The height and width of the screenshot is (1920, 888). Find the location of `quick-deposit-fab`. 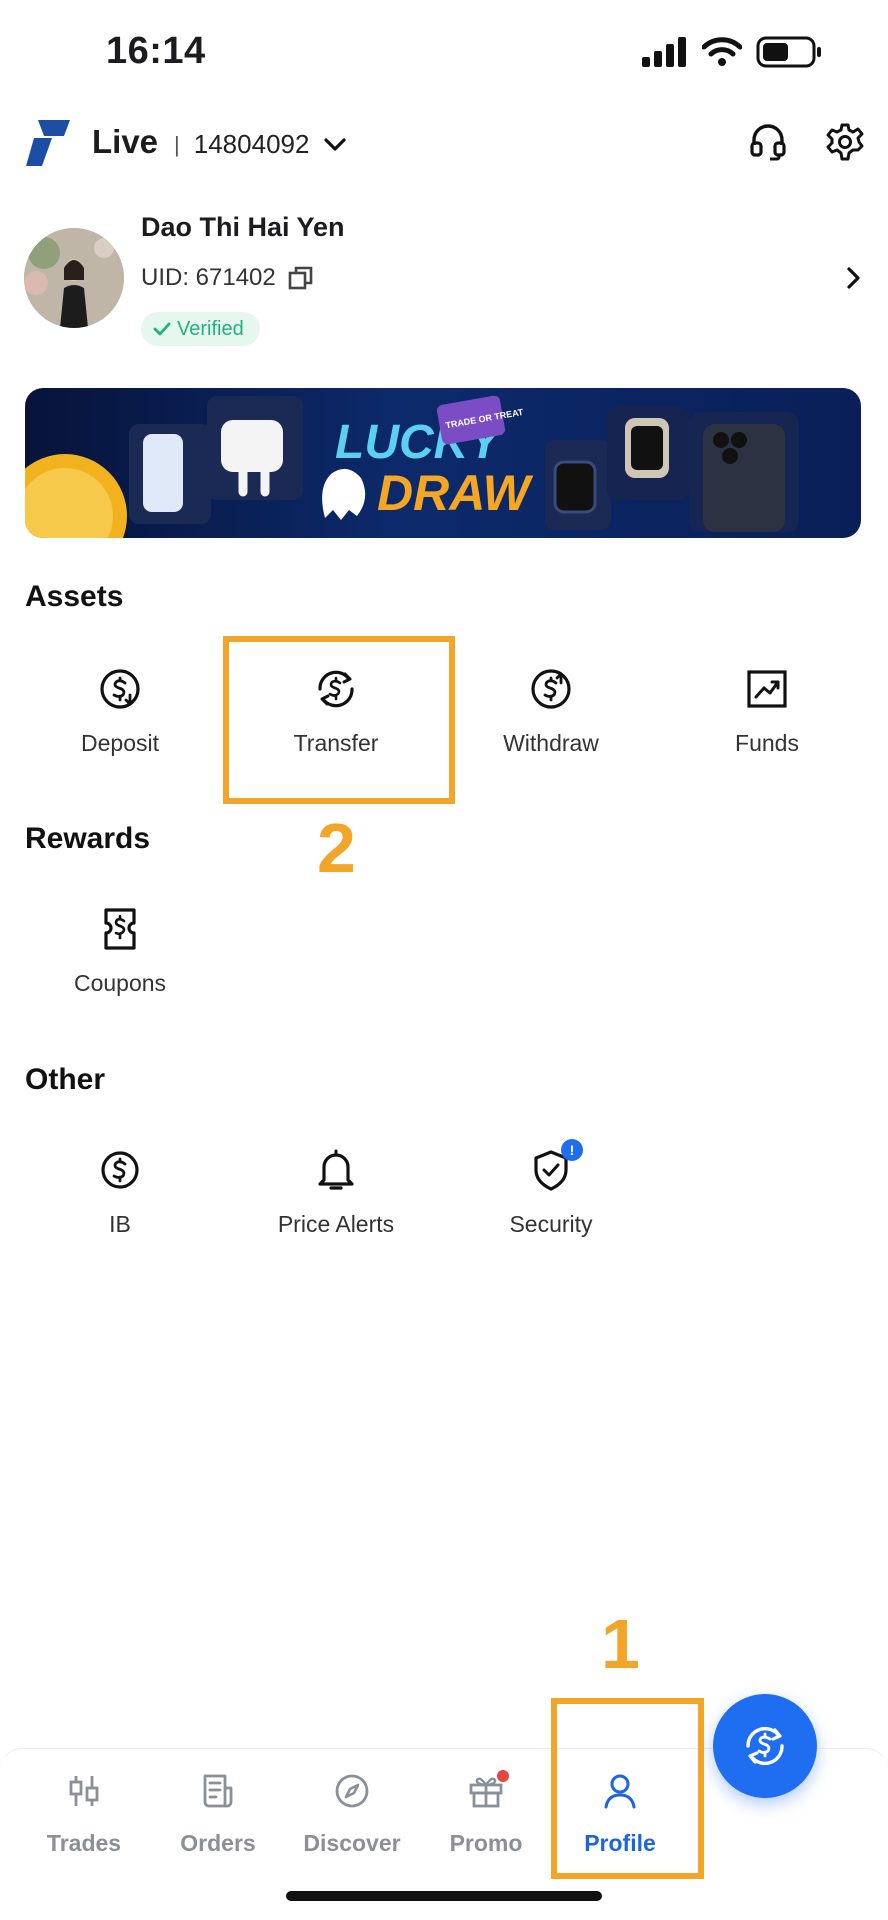

quick-deposit-fab is located at coordinates (765, 1746).